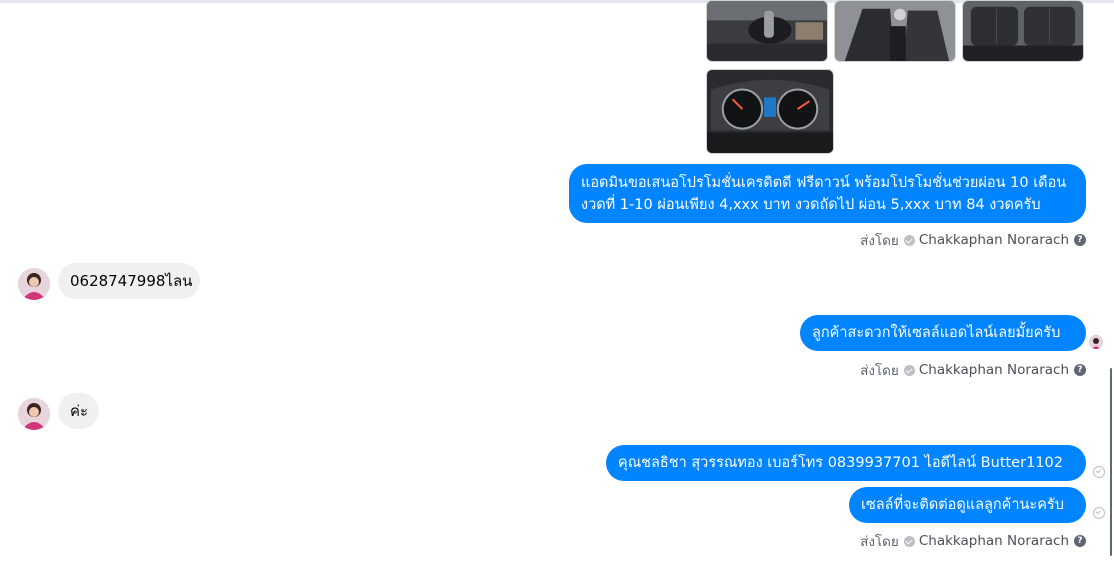 This screenshot has width=1114, height=580. Describe the element at coordinates (770, 111) in the screenshot. I see `chat-photo-dashboard` at that location.